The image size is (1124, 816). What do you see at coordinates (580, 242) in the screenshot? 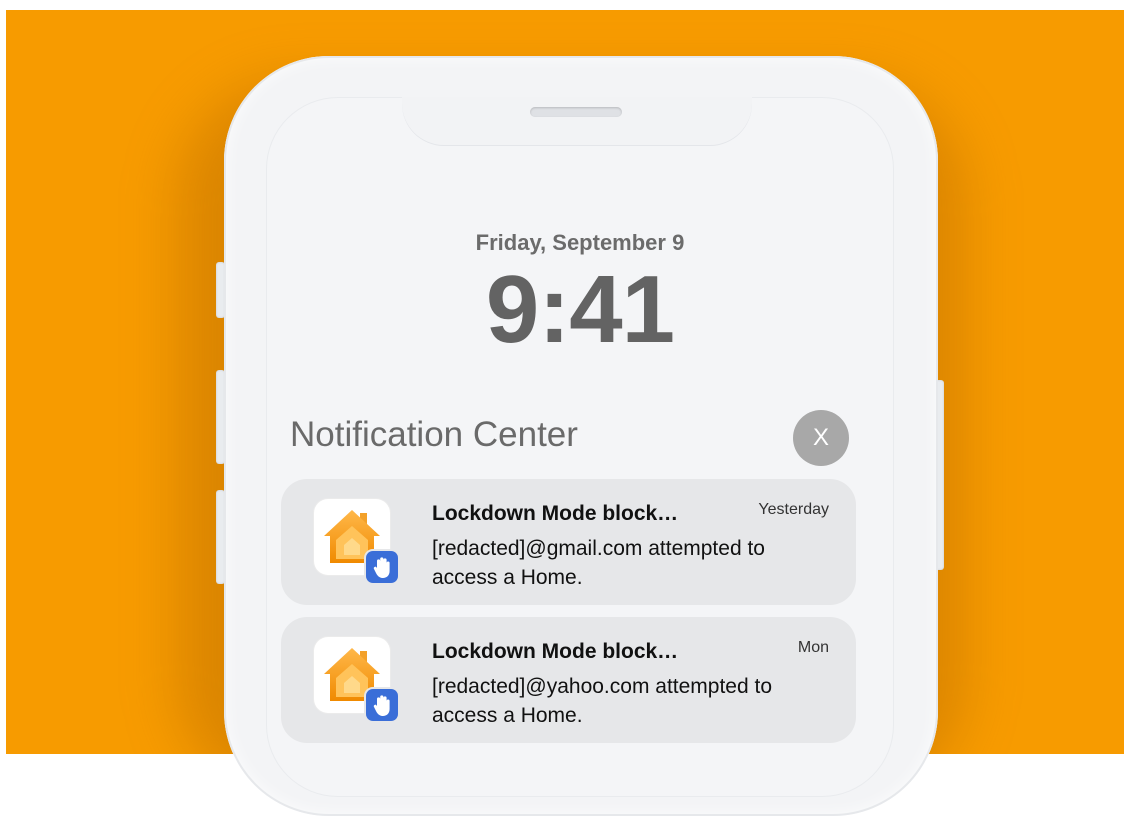
I see `lock-screen-date: Friday, September 9` at bounding box center [580, 242].